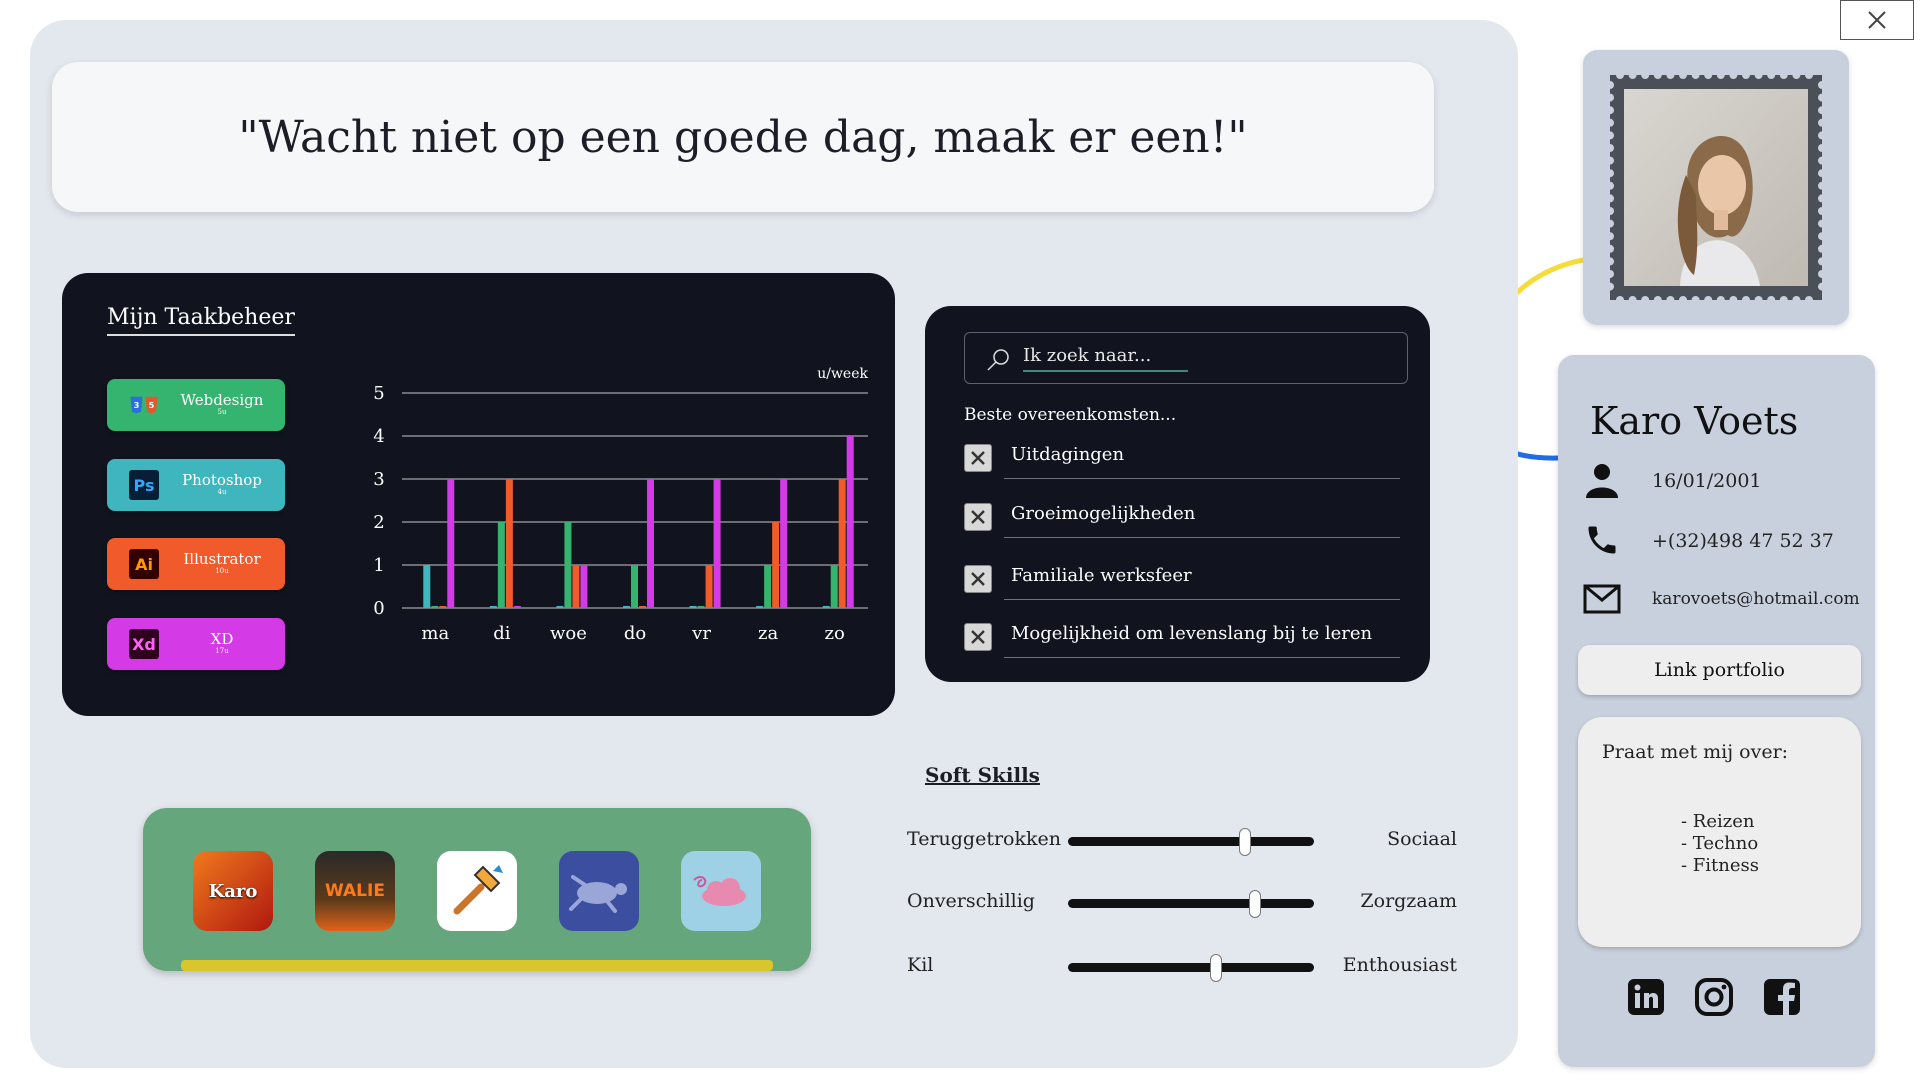  What do you see at coordinates (971, 901) in the screenshot?
I see `slider-left-label: Onverschillig` at bounding box center [971, 901].